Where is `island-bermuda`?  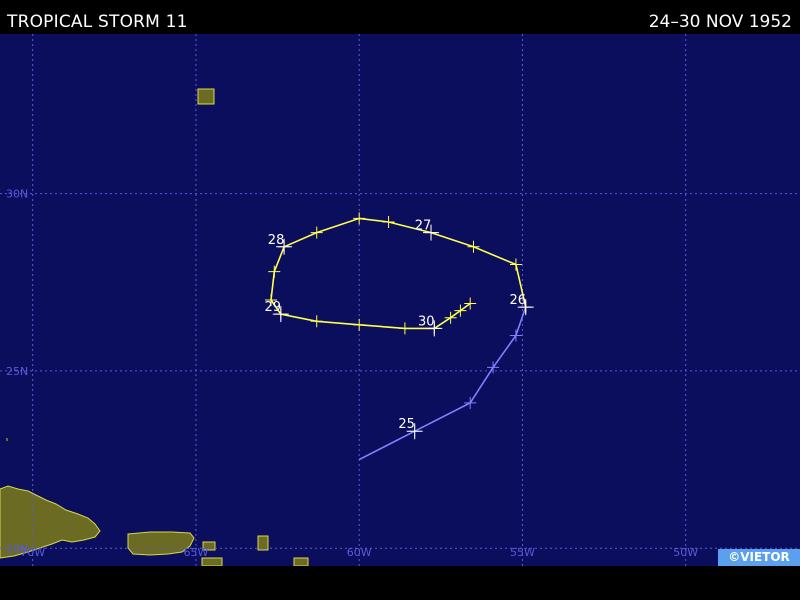
island-bermuda is located at coordinates (206, 96).